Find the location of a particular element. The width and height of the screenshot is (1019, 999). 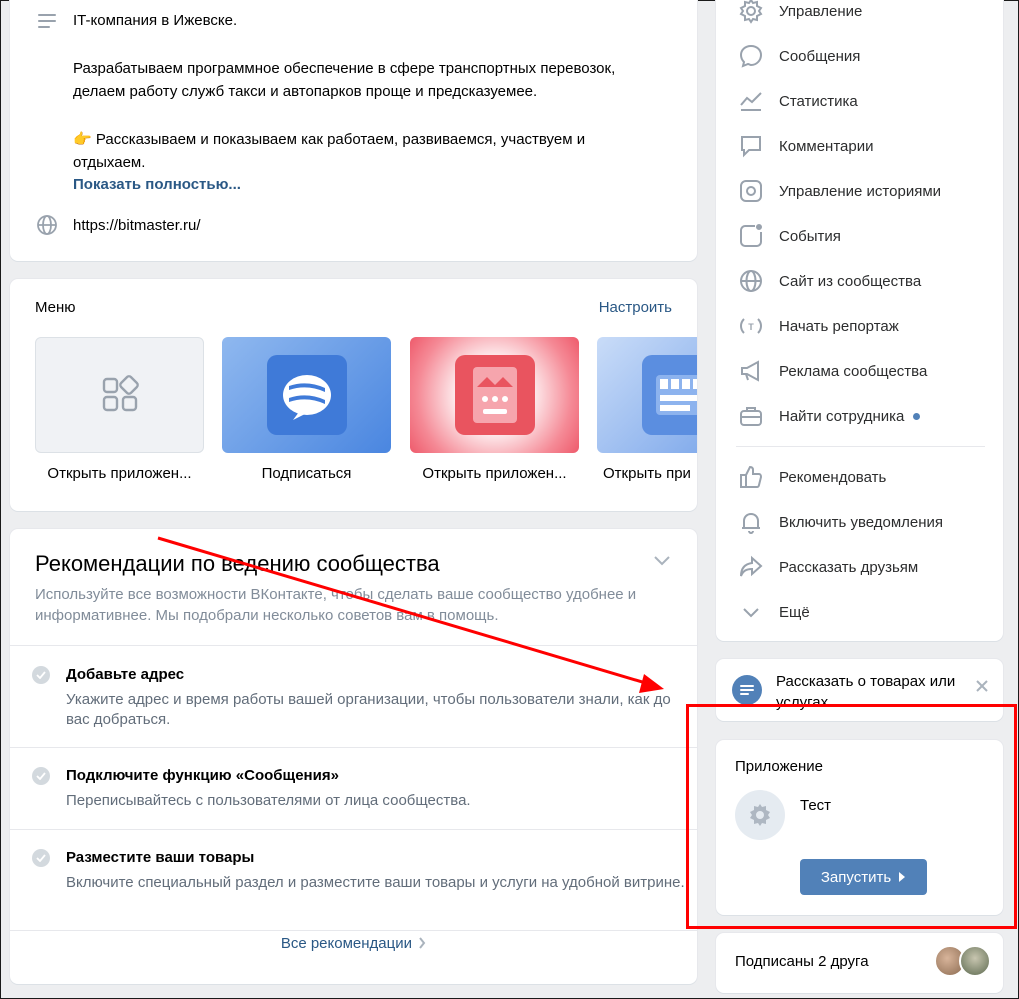

annotation-arrow is located at coordinates (410, 614).